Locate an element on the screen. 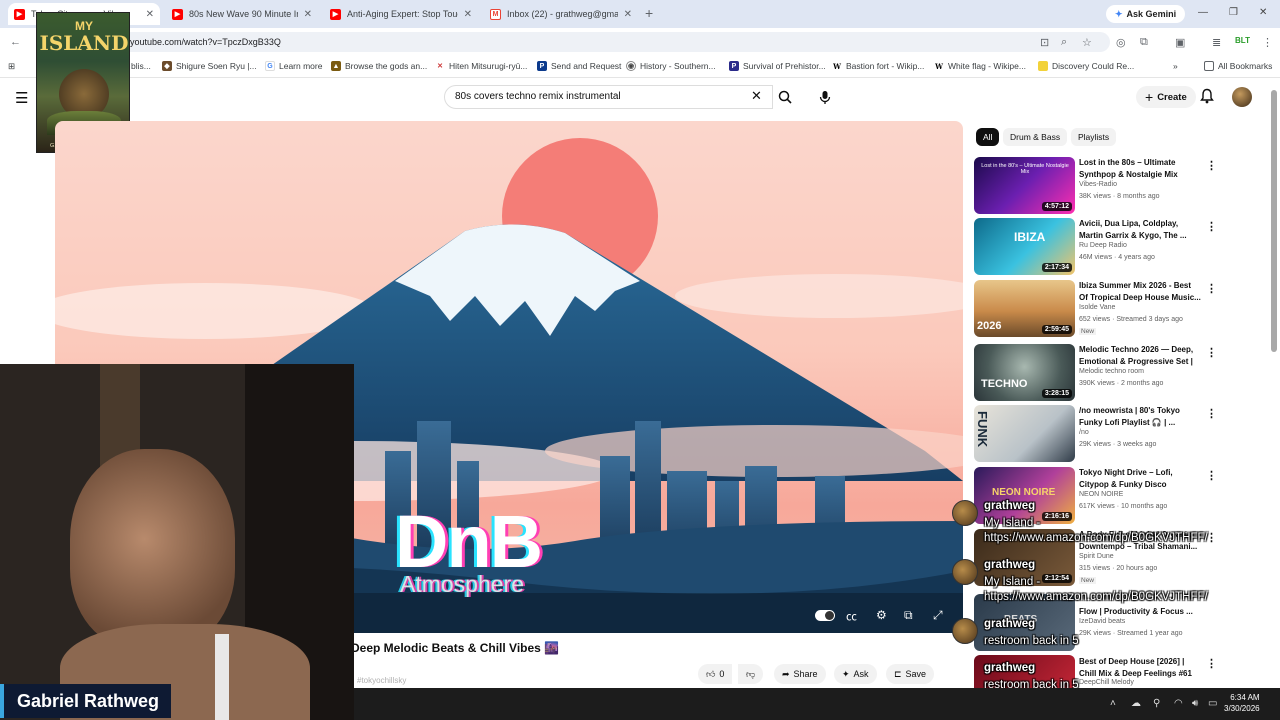 The width and height of the screenshot is (1280, 720). page-icon: P is located at coordinates (734, 66).